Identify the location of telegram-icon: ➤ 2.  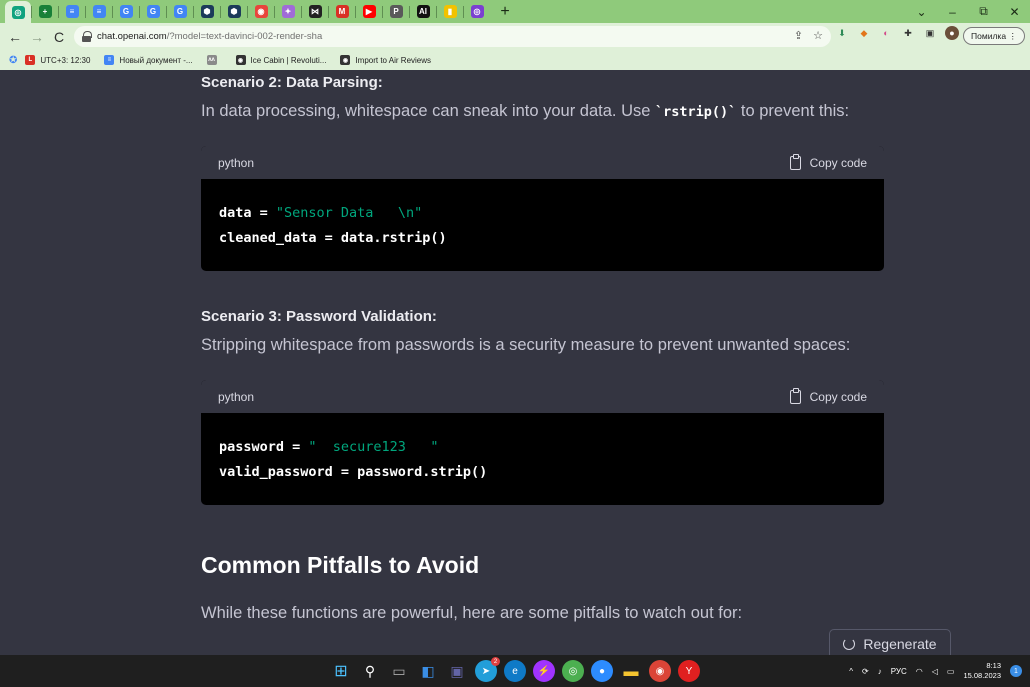
(487, 669).